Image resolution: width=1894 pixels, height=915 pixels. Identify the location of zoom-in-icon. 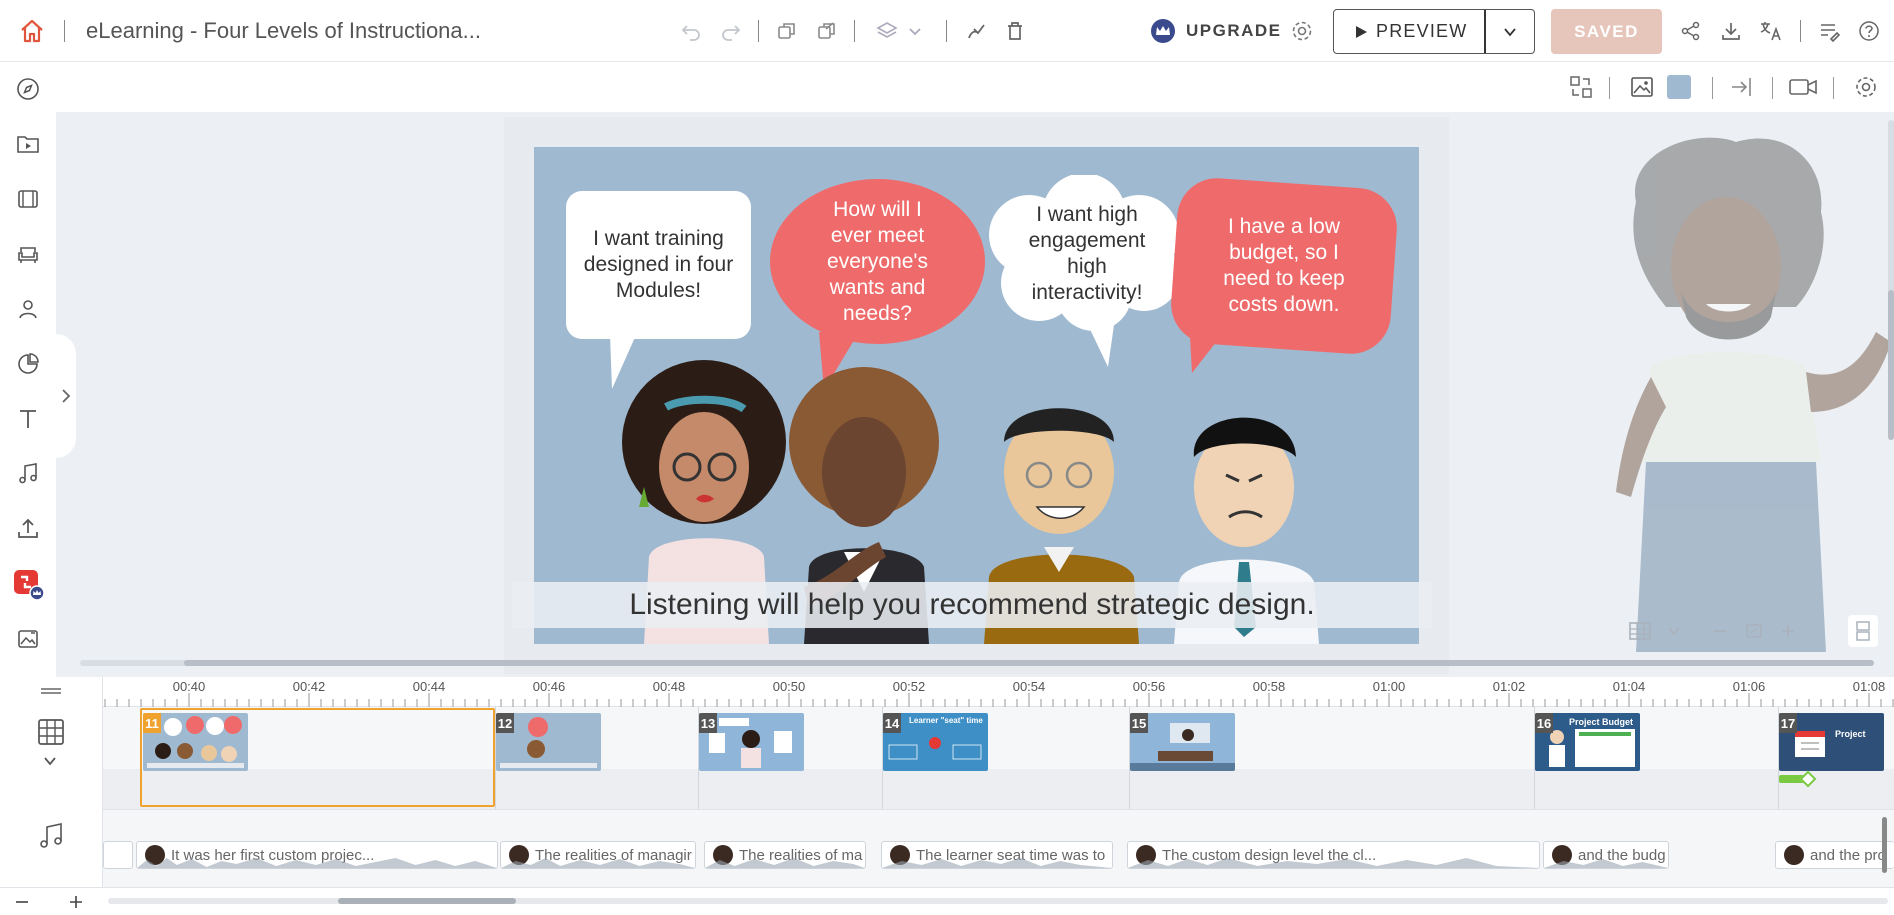
(1788, 631).